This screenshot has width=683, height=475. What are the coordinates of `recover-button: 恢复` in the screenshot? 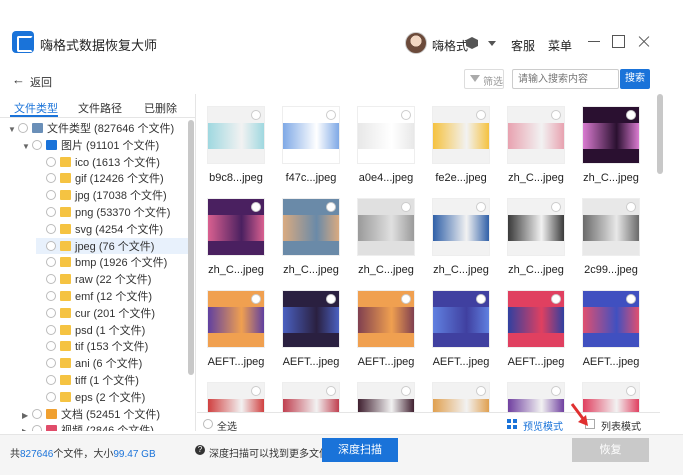 It's located at (610, 450).